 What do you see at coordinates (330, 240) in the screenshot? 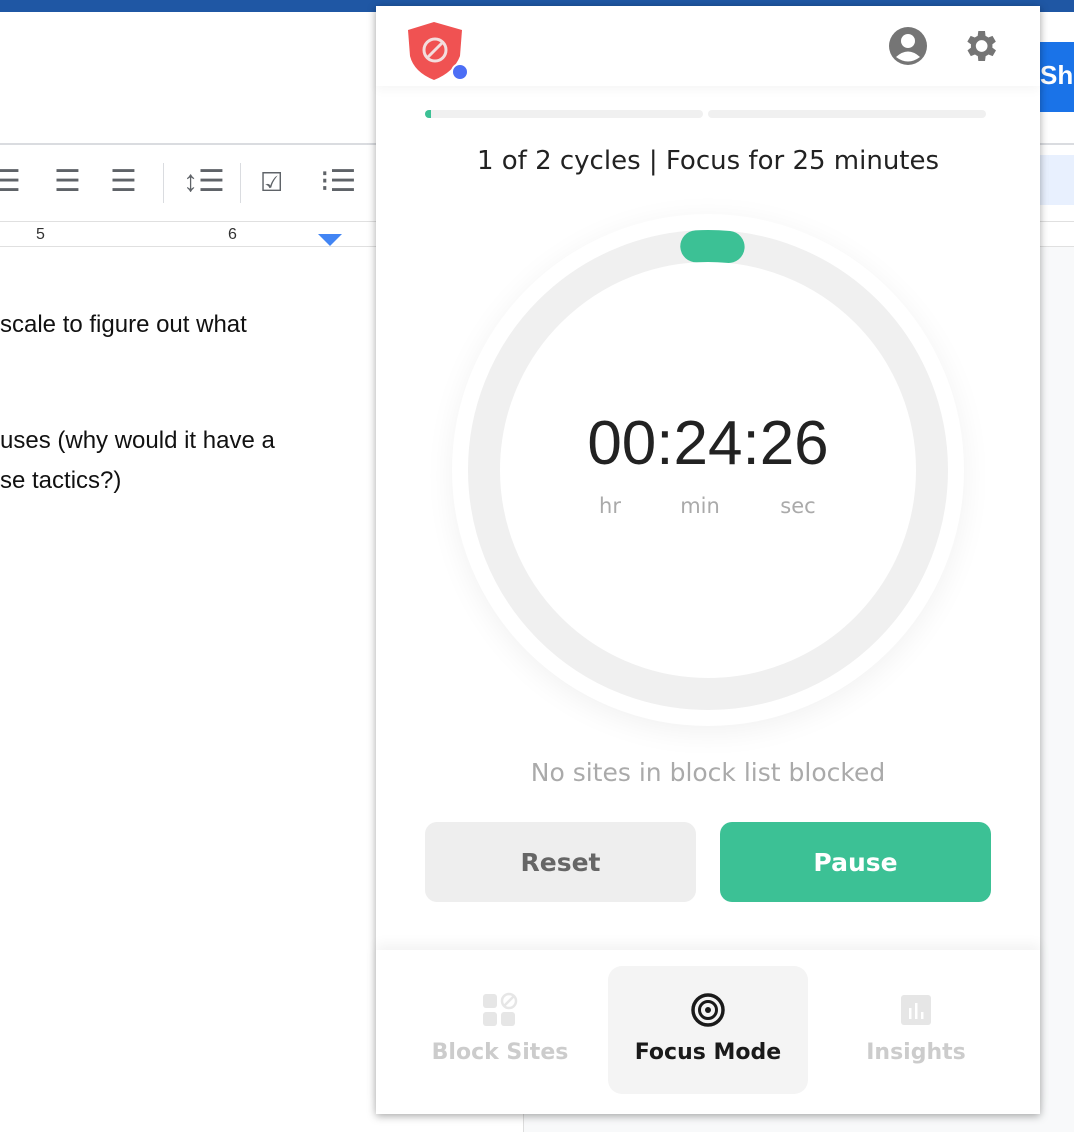
I see `right-indent-marker` at bounding box center [330, 240].